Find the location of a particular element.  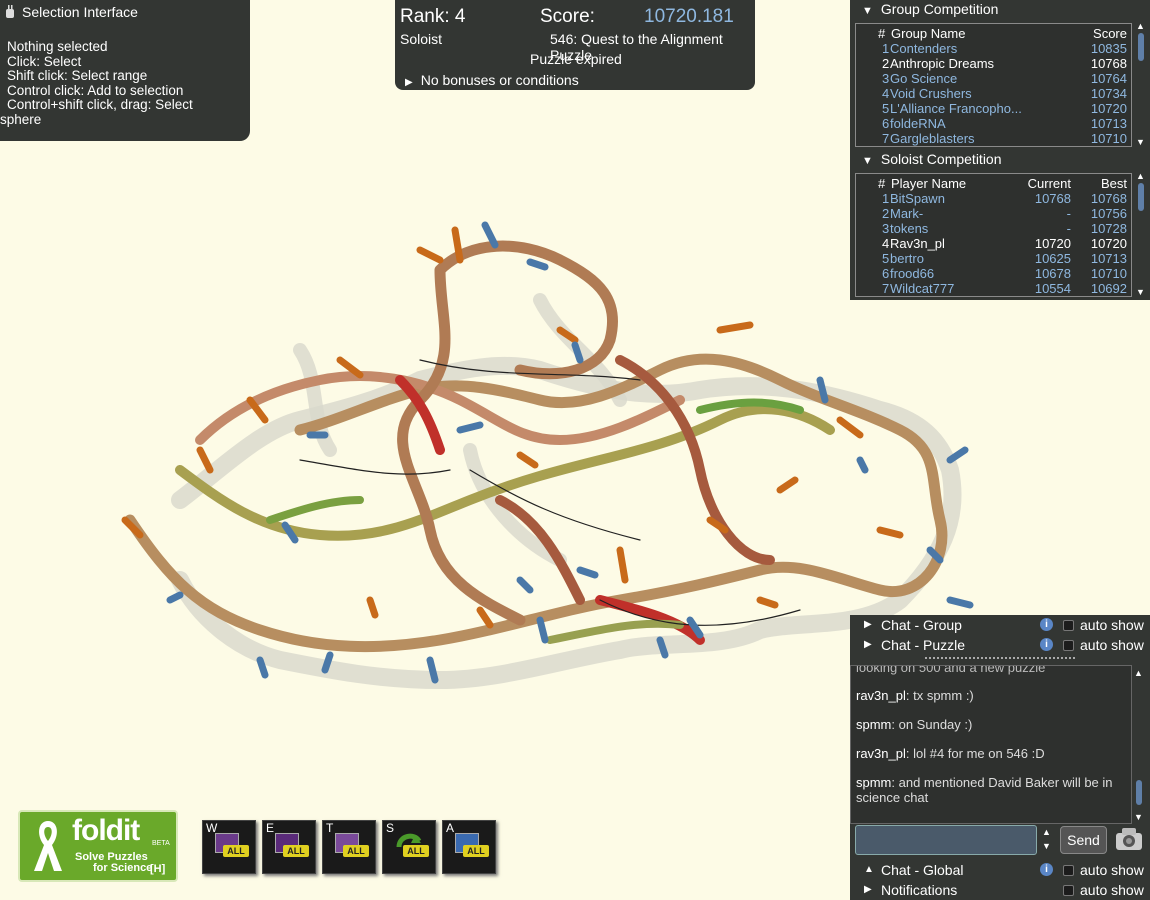

chat-history-arrows: ▲ ▼ is located at coordinates (1046, 839).